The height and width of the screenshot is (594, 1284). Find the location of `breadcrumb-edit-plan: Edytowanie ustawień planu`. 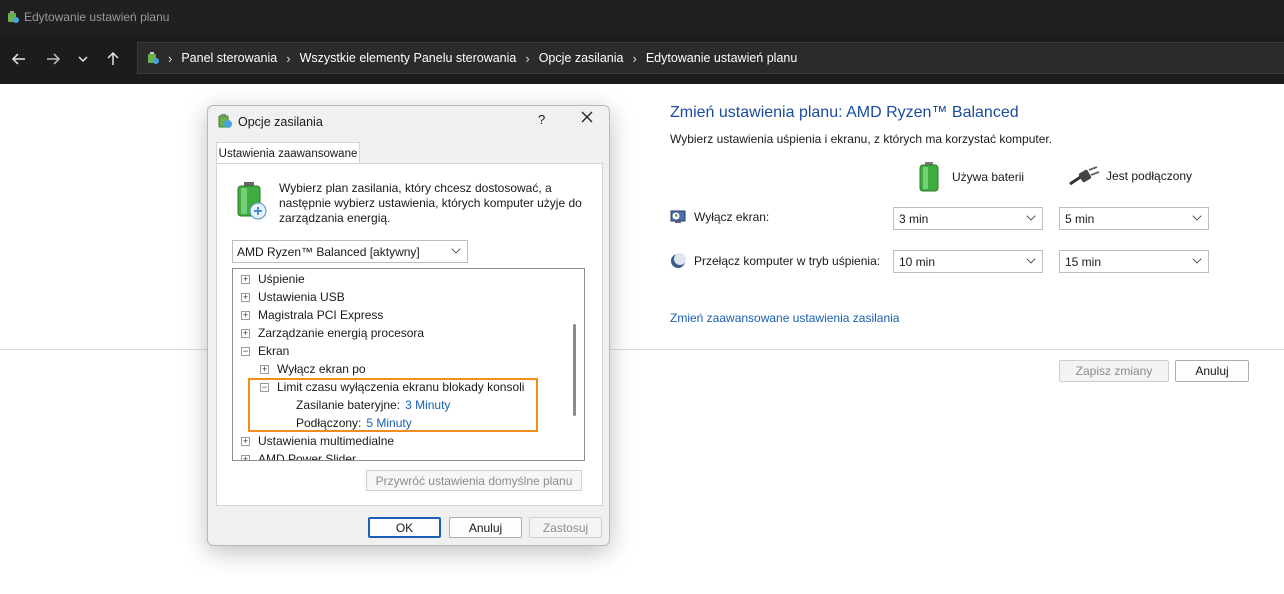

breadcrumb-edit-plan: Edytowanie ustawień planu is located at coordinates (722, 58).